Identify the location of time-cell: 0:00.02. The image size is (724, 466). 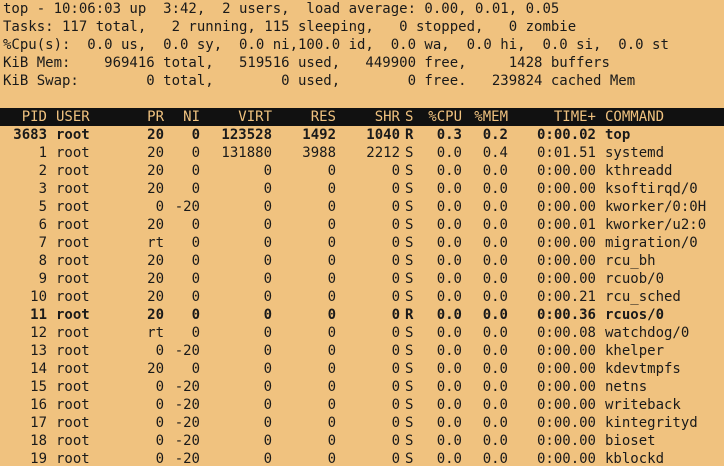
(566, 135).